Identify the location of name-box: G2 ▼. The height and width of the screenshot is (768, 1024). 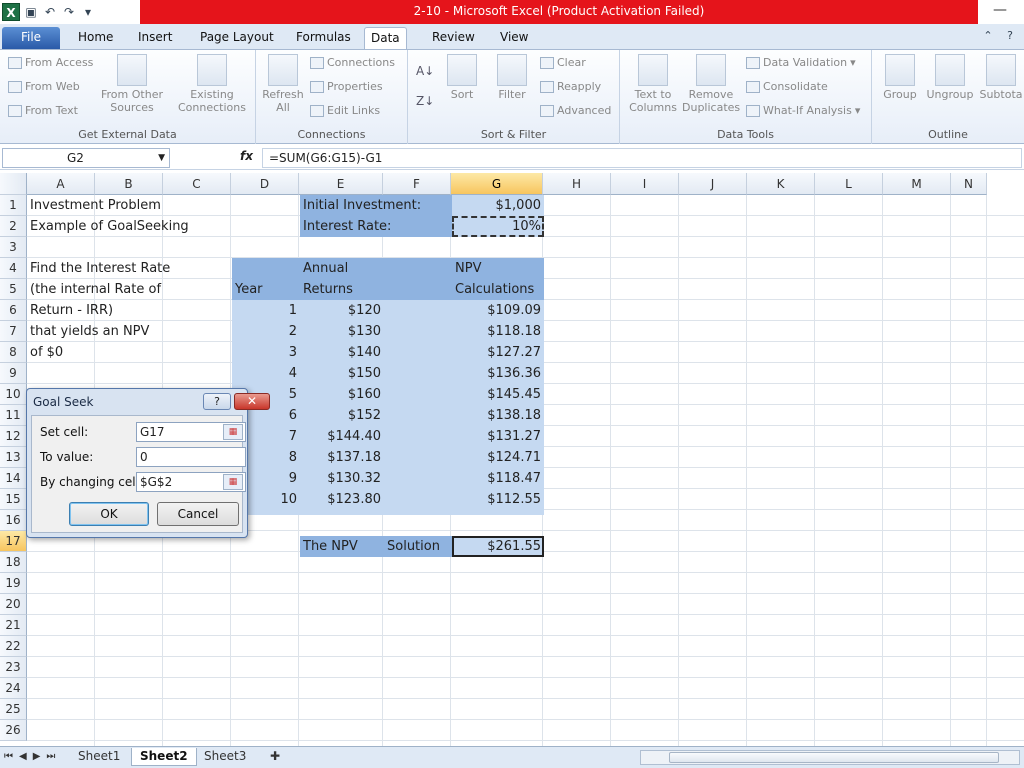
(86, 158).